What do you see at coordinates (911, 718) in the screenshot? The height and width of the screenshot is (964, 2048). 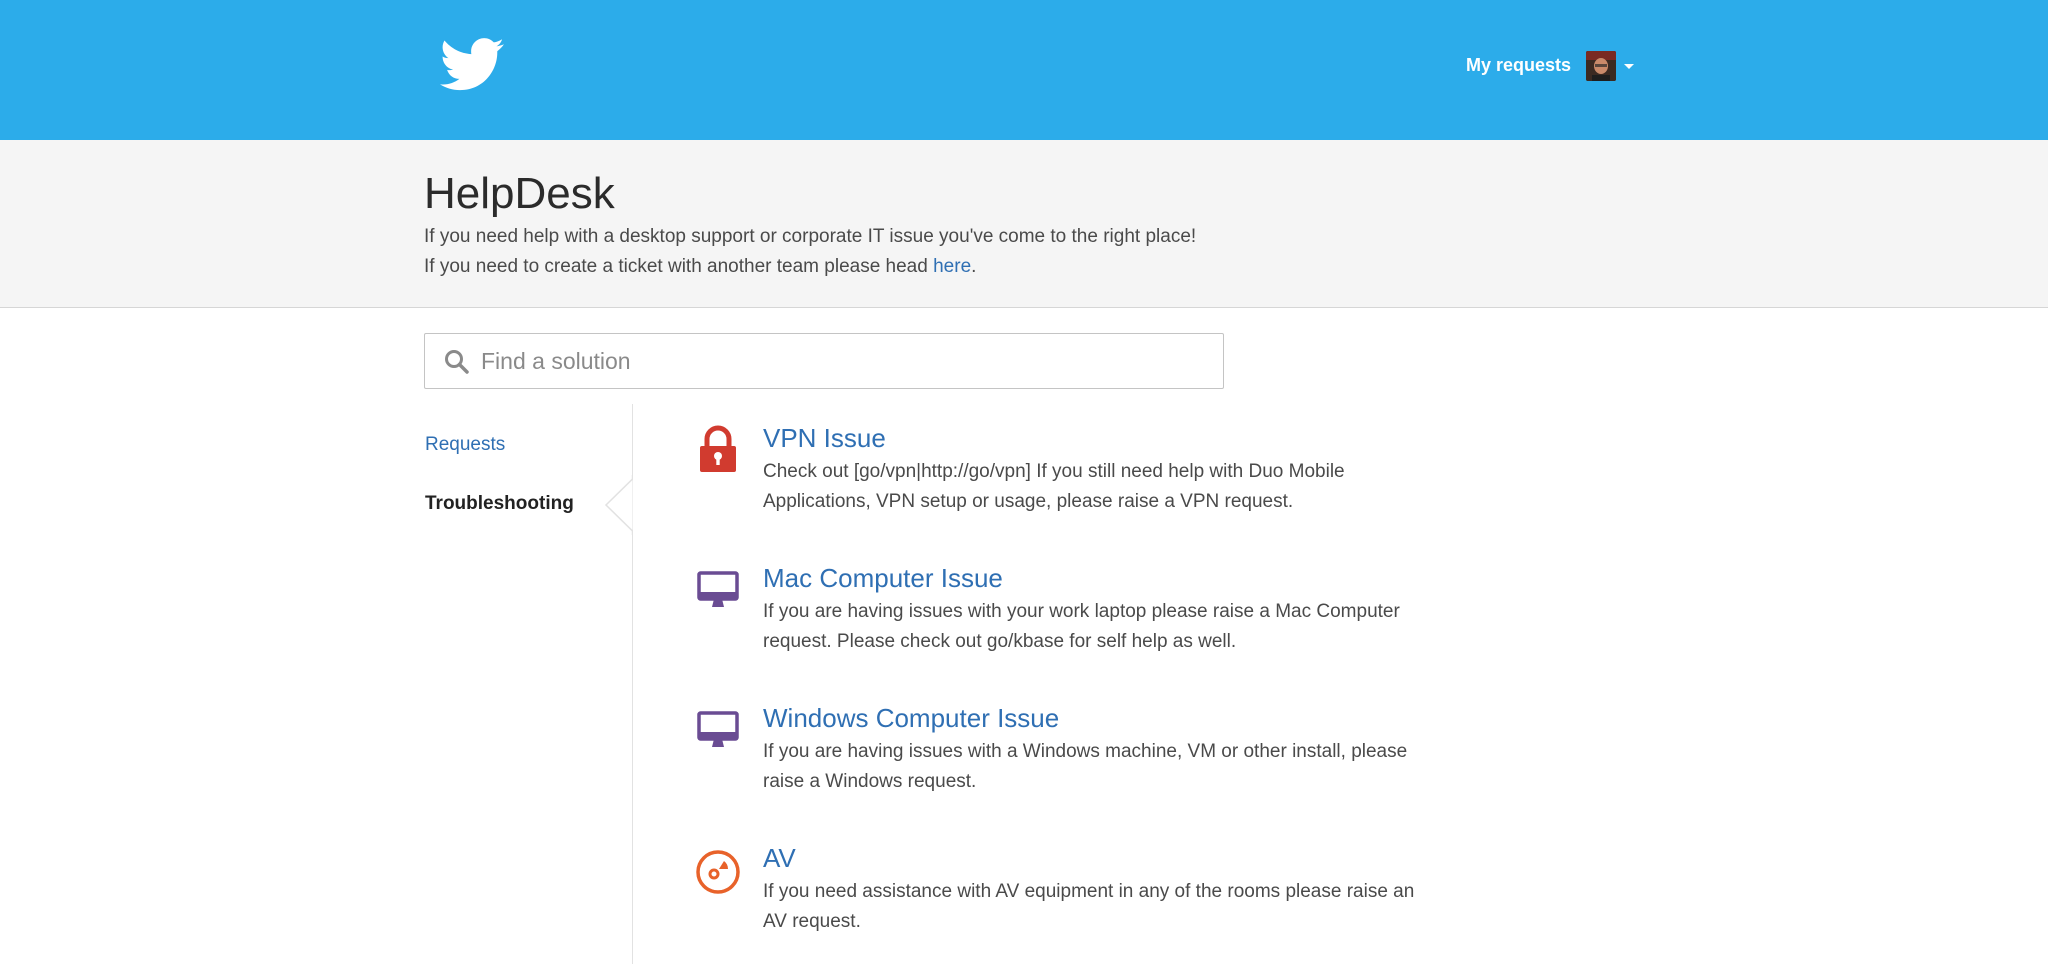 I see `topic-title: Windows Computer Issue` at bounding box center [911, 718].